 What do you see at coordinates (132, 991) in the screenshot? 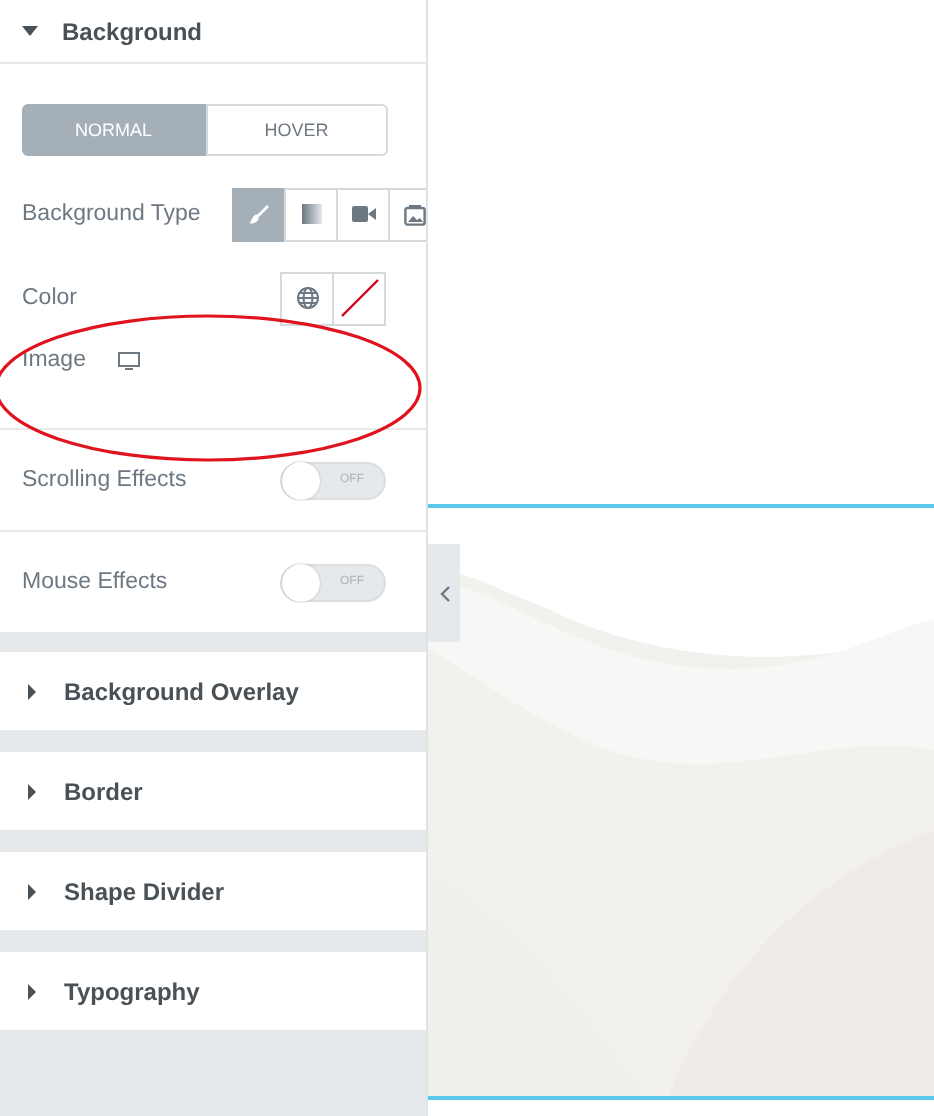
I see `section-title: Typography` at bounding box center [132, 991].